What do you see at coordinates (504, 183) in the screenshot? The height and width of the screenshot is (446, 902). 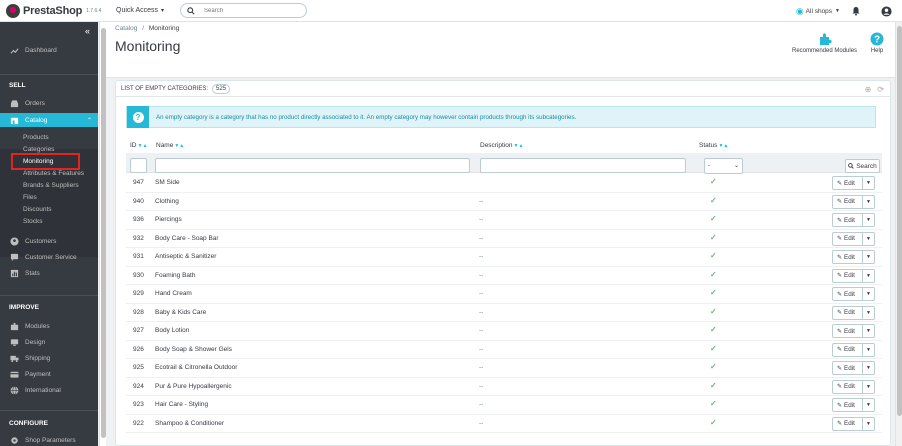 I see `table-row: 947 SM Side ✓ ✎ Edit ▼` at bounding box center [504, 183].